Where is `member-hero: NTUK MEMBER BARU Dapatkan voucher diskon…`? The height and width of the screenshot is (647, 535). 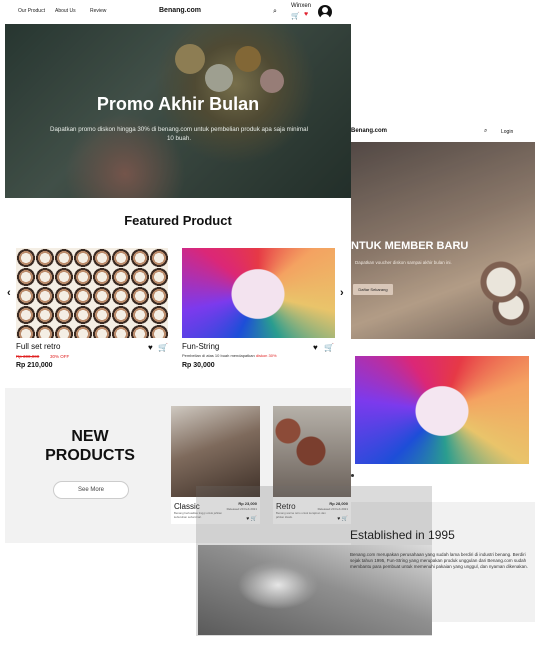 member-hero: NTUK MEMBER BARU Dapatkan voucher diskon… is located at coordinates (443, 240).